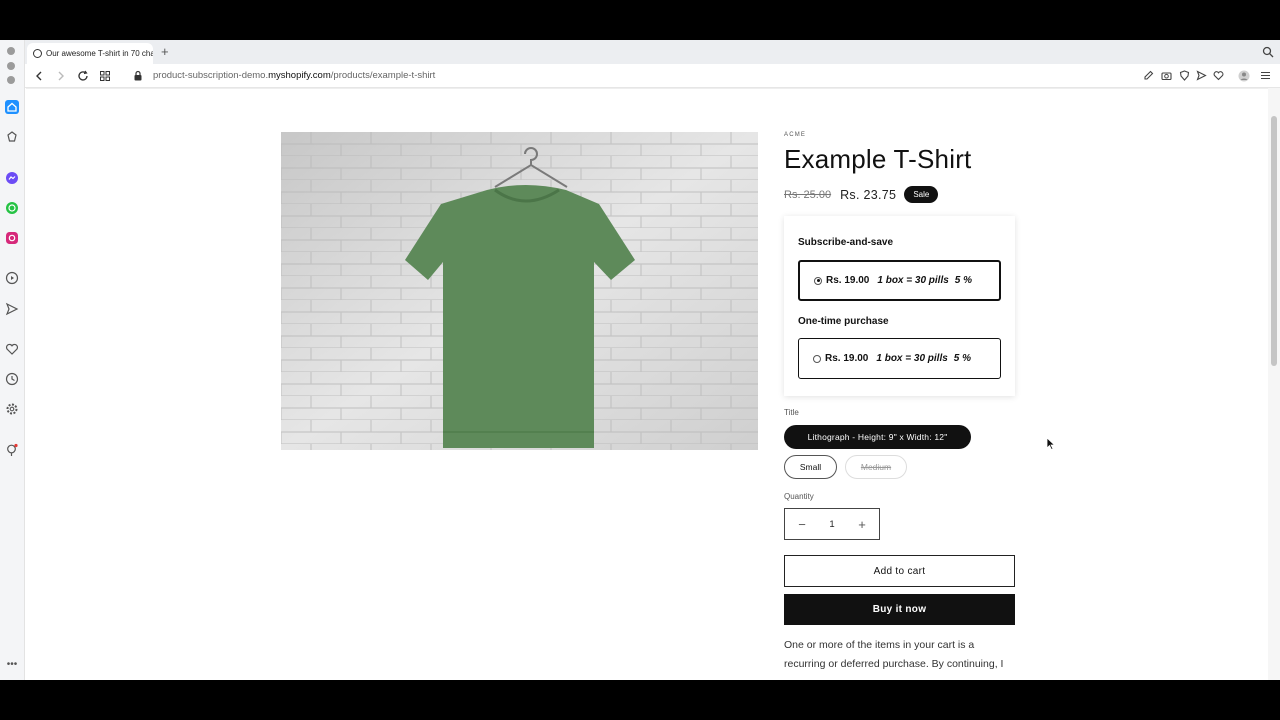 The image size is (1280, 720). Describe the element at coordinates (899, 571) in the screenshot. I see `add-to-cart-button: Add to cart` at that location.